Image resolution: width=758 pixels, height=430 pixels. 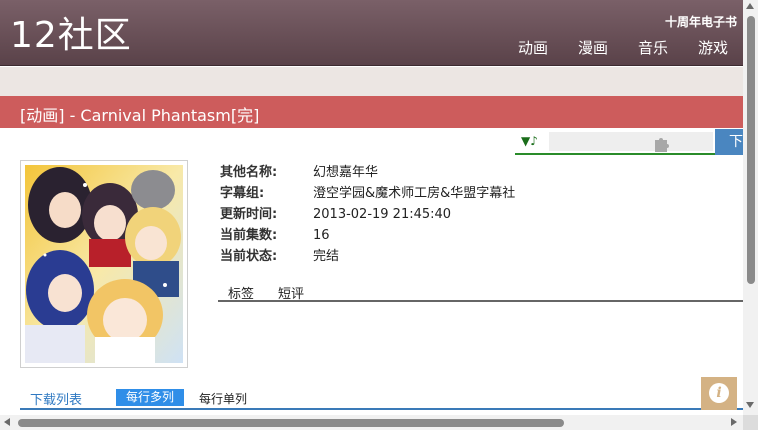 I want to click on info-value: 16, so click(x=321, y=235).